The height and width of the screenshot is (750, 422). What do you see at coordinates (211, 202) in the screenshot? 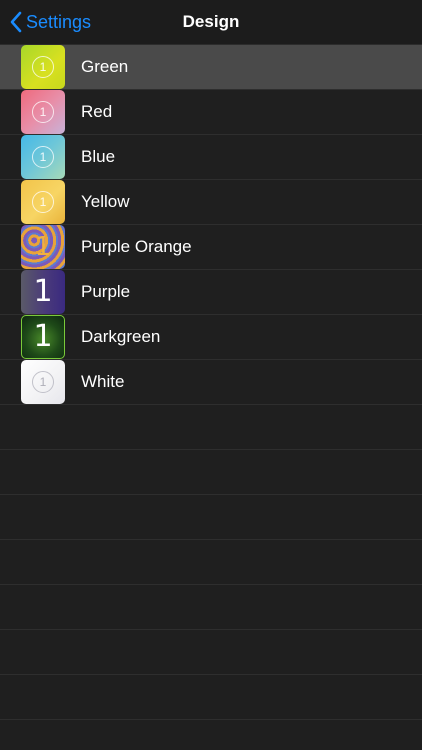
I see `design-row-yellow: 1 Yellow` at bounding box center [211, 202].